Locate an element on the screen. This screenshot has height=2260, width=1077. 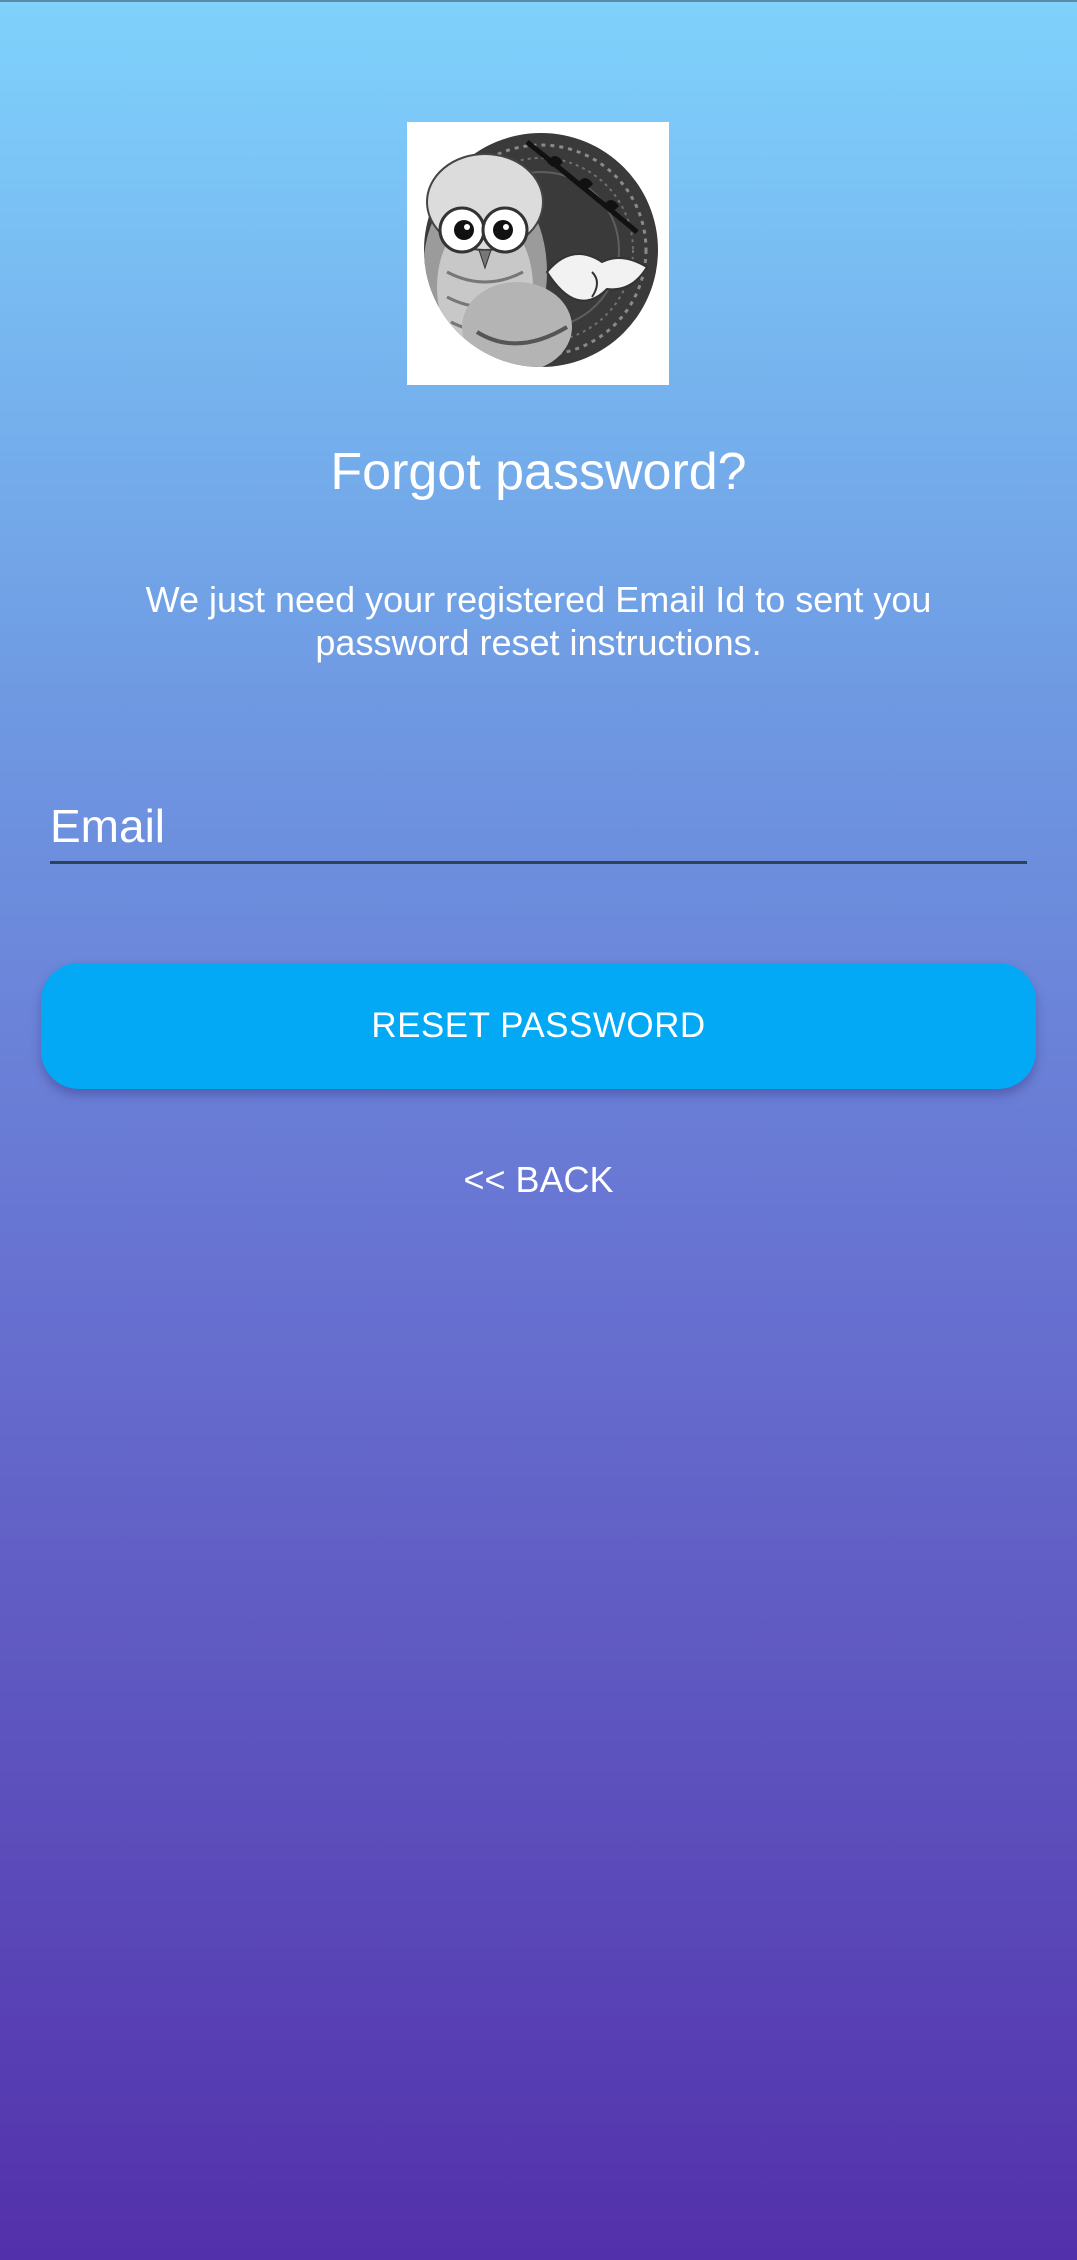
status-divider is located at coordinates (538, 1).